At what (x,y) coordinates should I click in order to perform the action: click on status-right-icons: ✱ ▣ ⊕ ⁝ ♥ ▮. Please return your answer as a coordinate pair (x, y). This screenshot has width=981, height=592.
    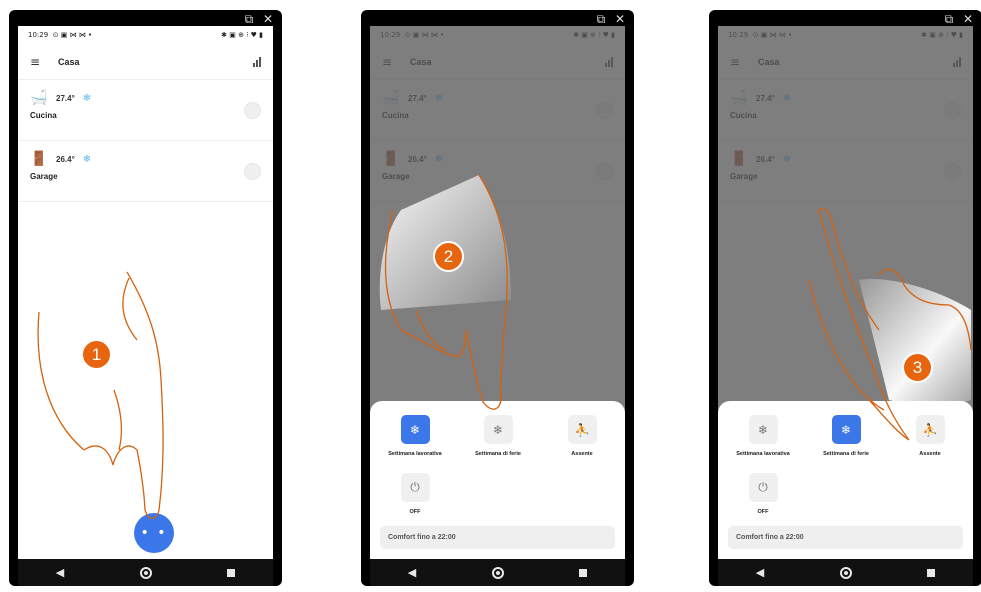
    Looking at the image, I should click on (242, 35).